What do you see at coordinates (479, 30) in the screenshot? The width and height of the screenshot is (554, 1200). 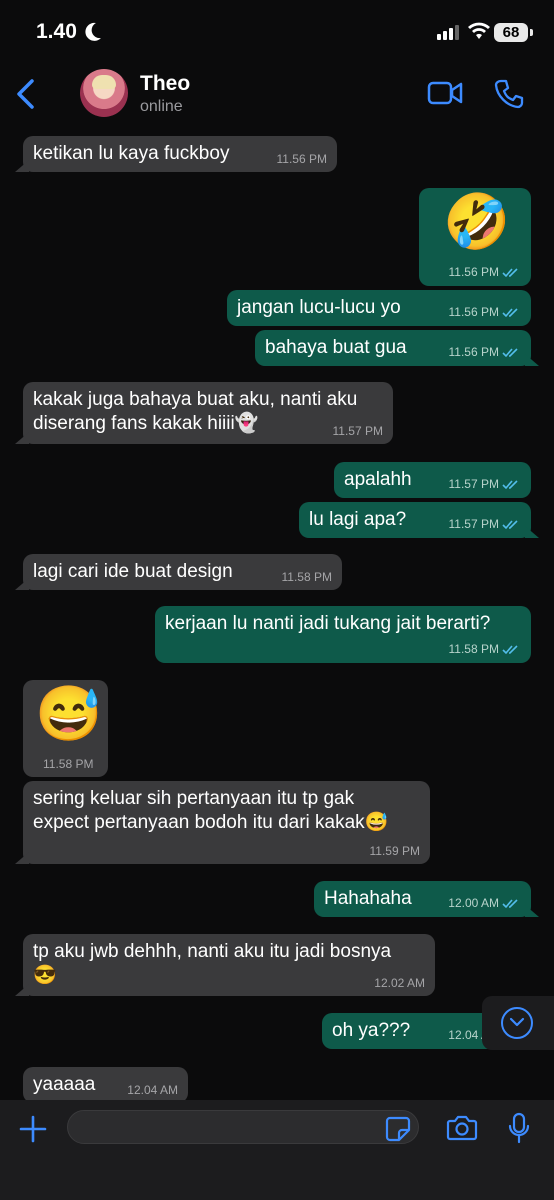 I see `wifi-icon` at bounding box center [479, 30].